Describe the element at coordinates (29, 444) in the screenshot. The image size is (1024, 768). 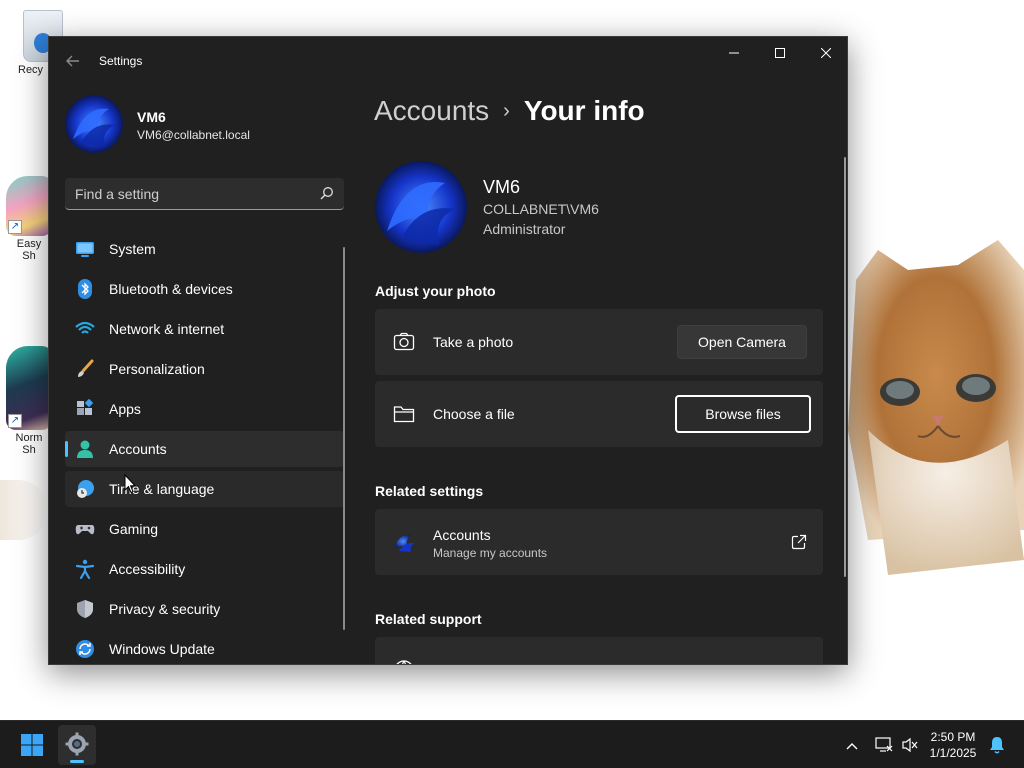
I see `normal-shortcut-label: Norm Sh` at that location.